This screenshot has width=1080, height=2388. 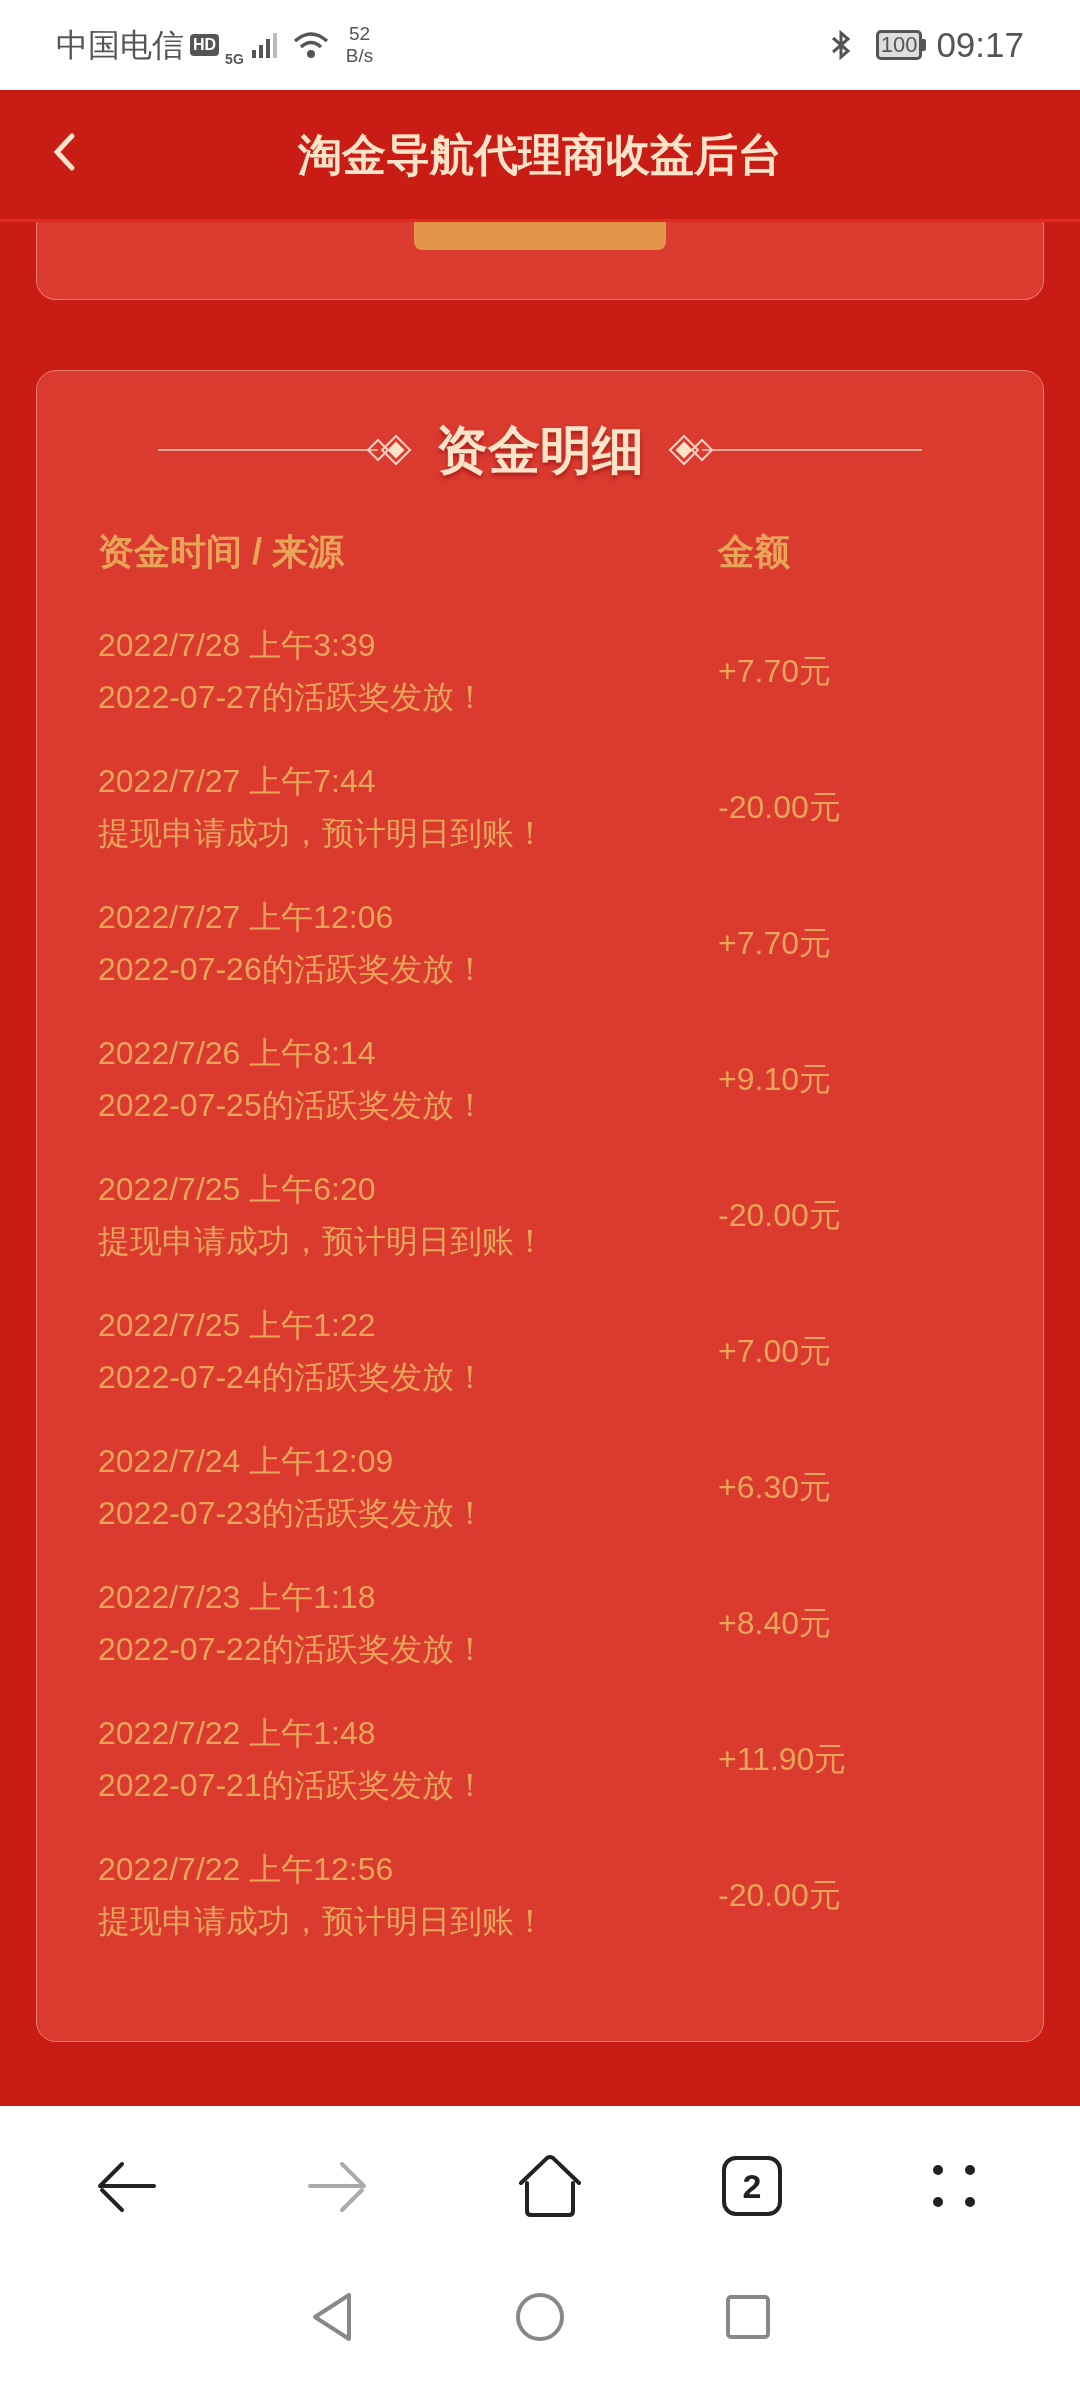 I want to click on entry-source: 2022-07-21的活跃奖发放！, so click(x=292, y=1785).